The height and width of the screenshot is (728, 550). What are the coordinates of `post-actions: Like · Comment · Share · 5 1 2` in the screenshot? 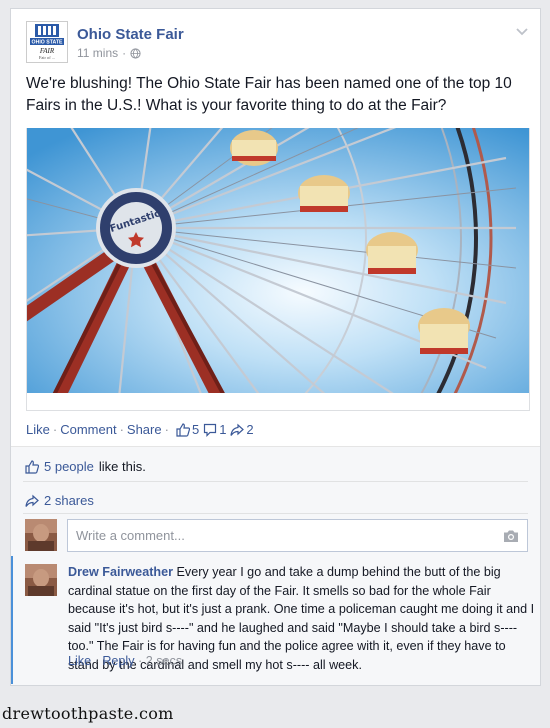 It's located at (140, 429).